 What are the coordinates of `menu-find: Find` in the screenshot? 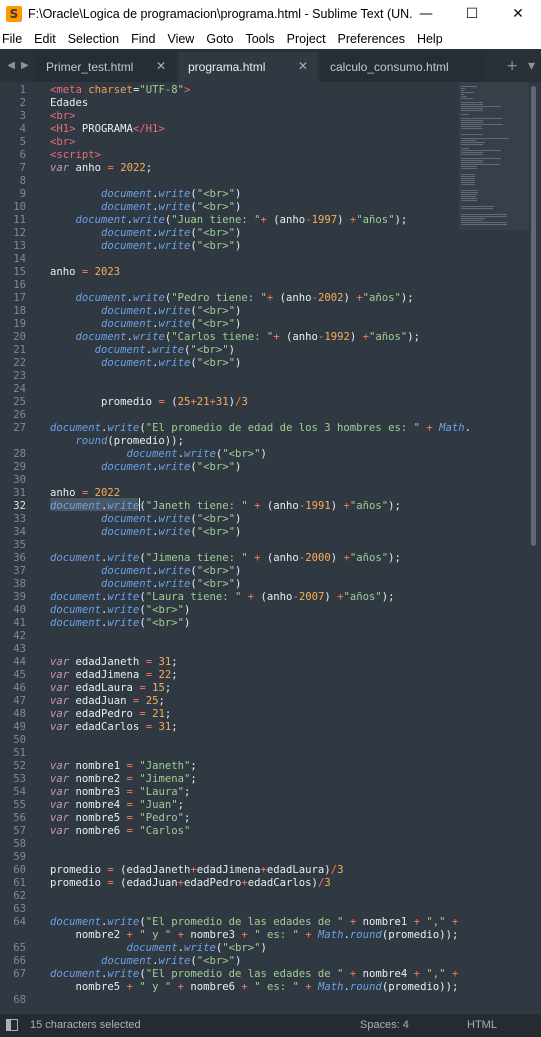 It's located at (143, 39).